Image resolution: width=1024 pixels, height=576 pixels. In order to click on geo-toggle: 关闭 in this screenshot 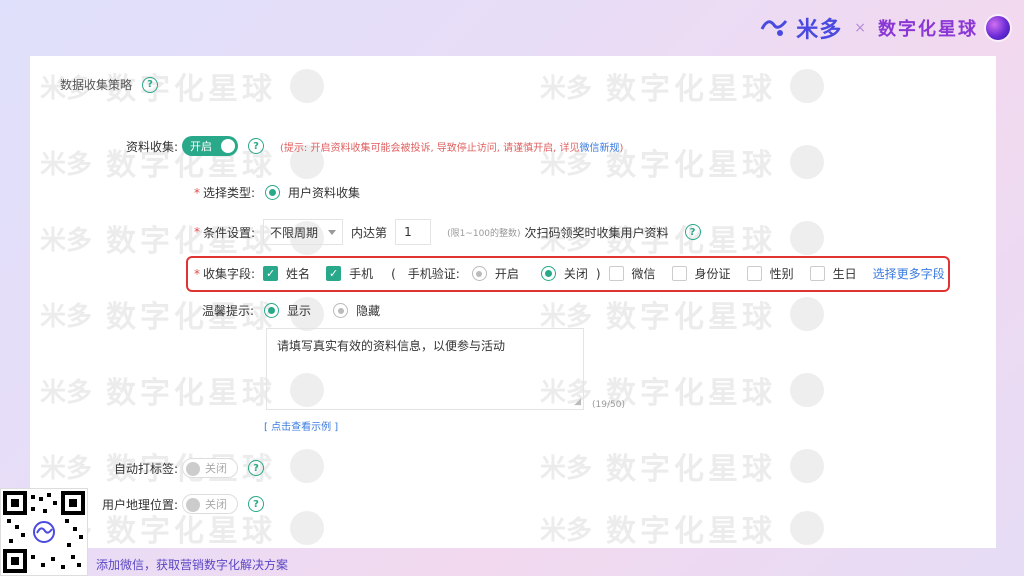, I will do `click(210, 504)`.